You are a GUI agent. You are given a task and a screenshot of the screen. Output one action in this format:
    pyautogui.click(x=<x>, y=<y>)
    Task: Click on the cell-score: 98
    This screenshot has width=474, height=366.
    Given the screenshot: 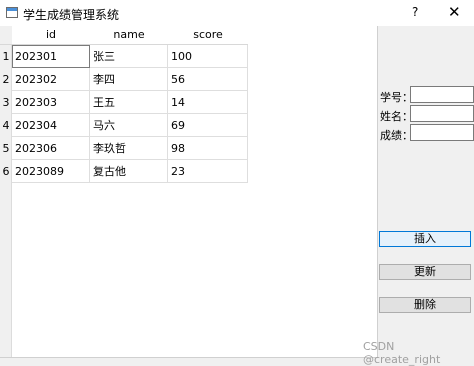 What is the action you would take?
    pyautogui.click(x=208, y=148)
    